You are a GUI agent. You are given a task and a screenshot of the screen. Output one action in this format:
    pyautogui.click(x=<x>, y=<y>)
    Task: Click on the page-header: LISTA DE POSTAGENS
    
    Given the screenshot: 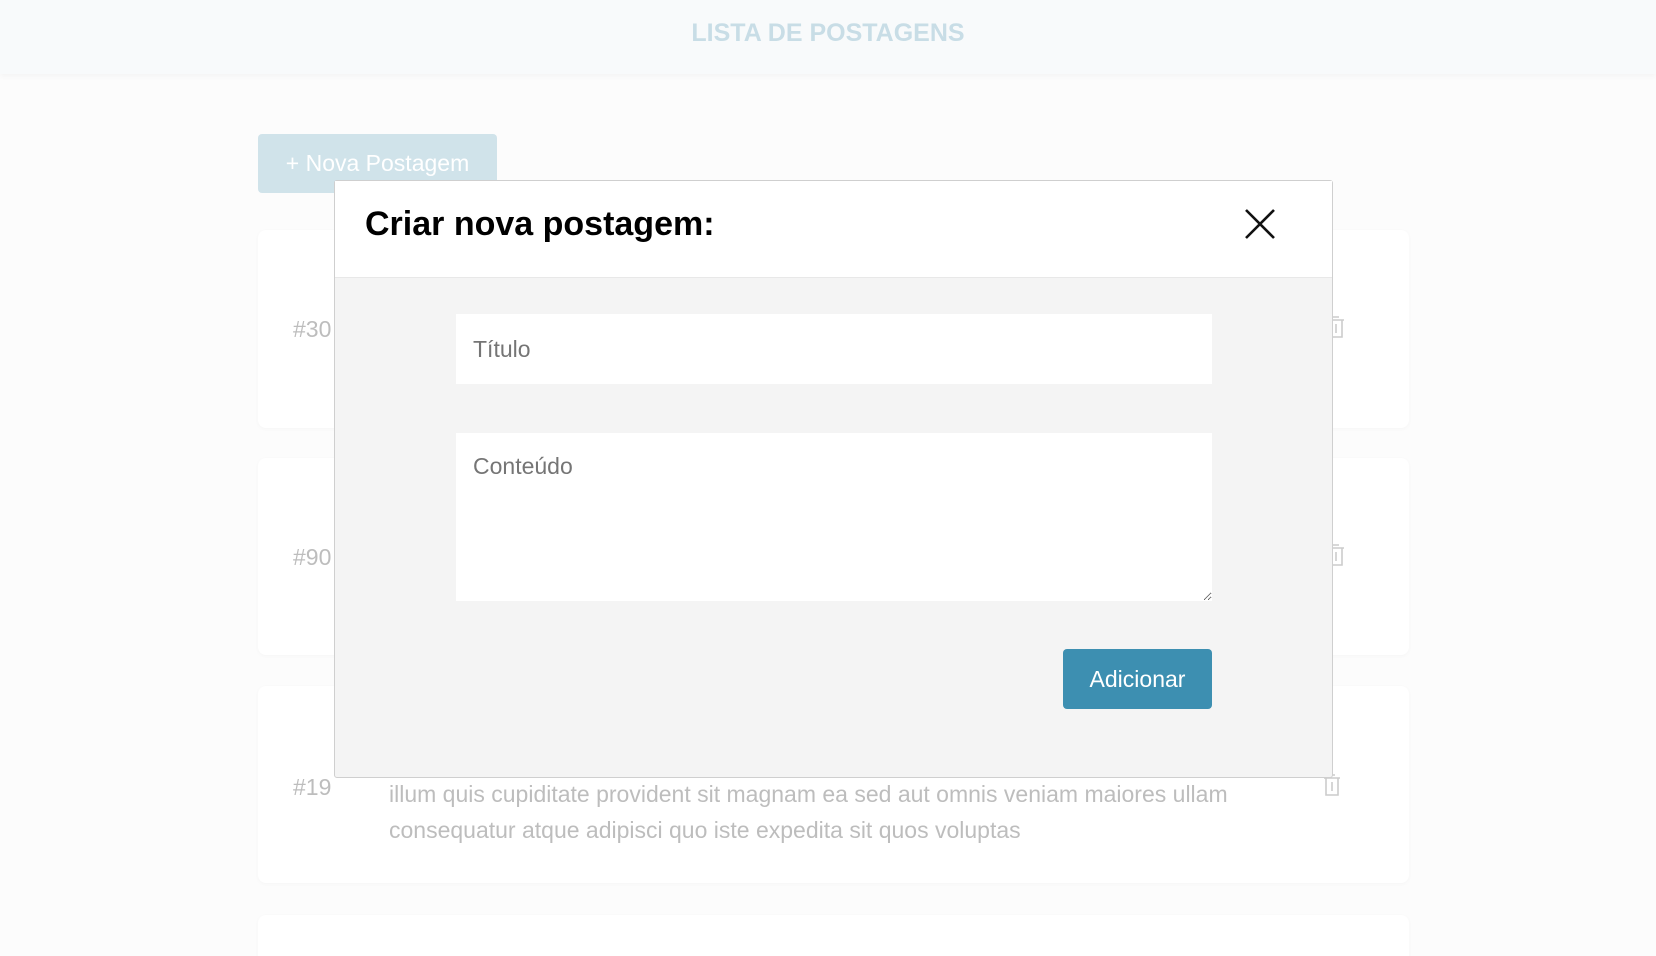 What is the action you would take?
    pyautogui.click(x=828, y=37)
    